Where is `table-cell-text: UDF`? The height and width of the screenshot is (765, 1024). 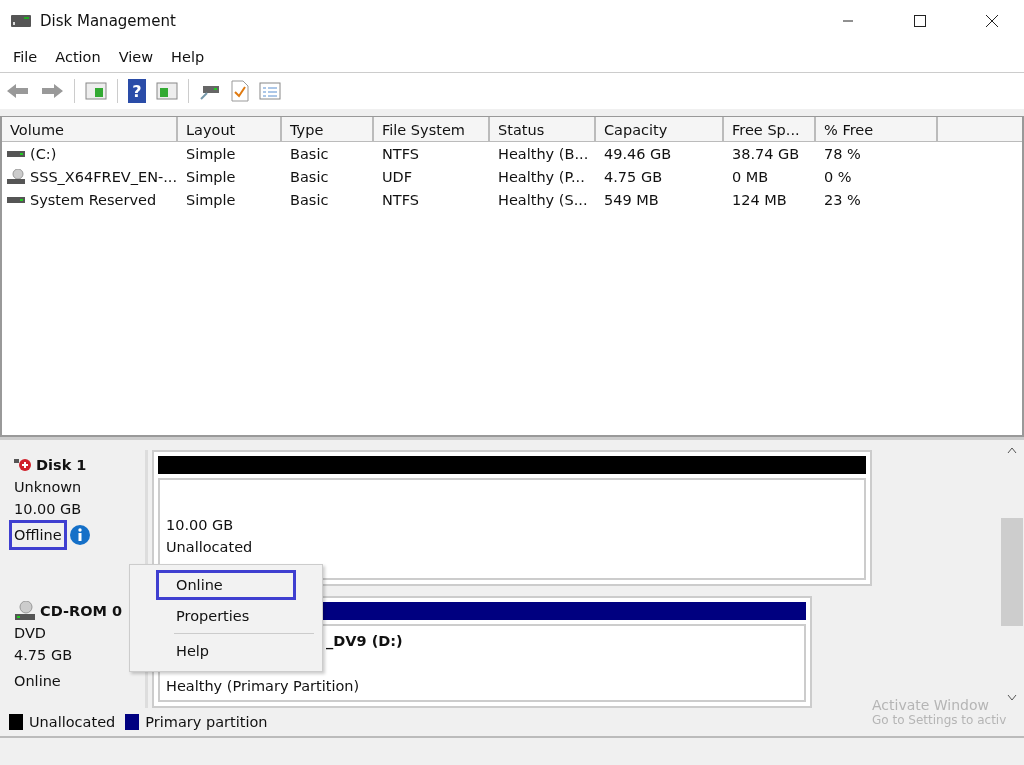 table-cell-text: UDF is located at coordinates (397, 176).